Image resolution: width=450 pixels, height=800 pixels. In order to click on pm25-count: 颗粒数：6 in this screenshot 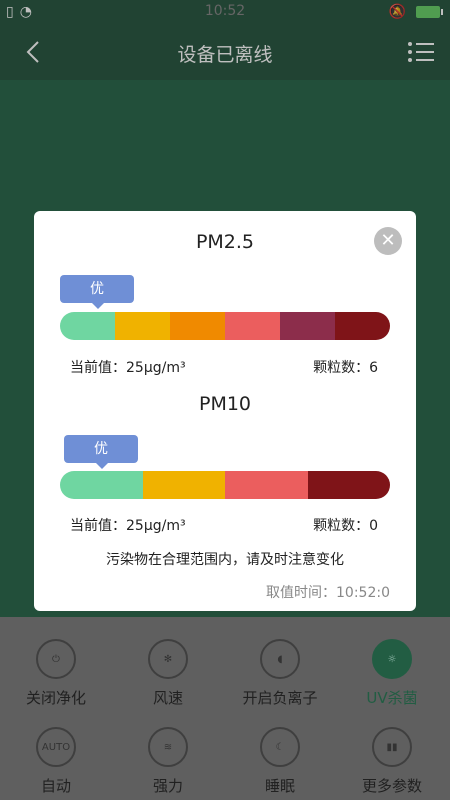, I will do `click(345, 367)`.